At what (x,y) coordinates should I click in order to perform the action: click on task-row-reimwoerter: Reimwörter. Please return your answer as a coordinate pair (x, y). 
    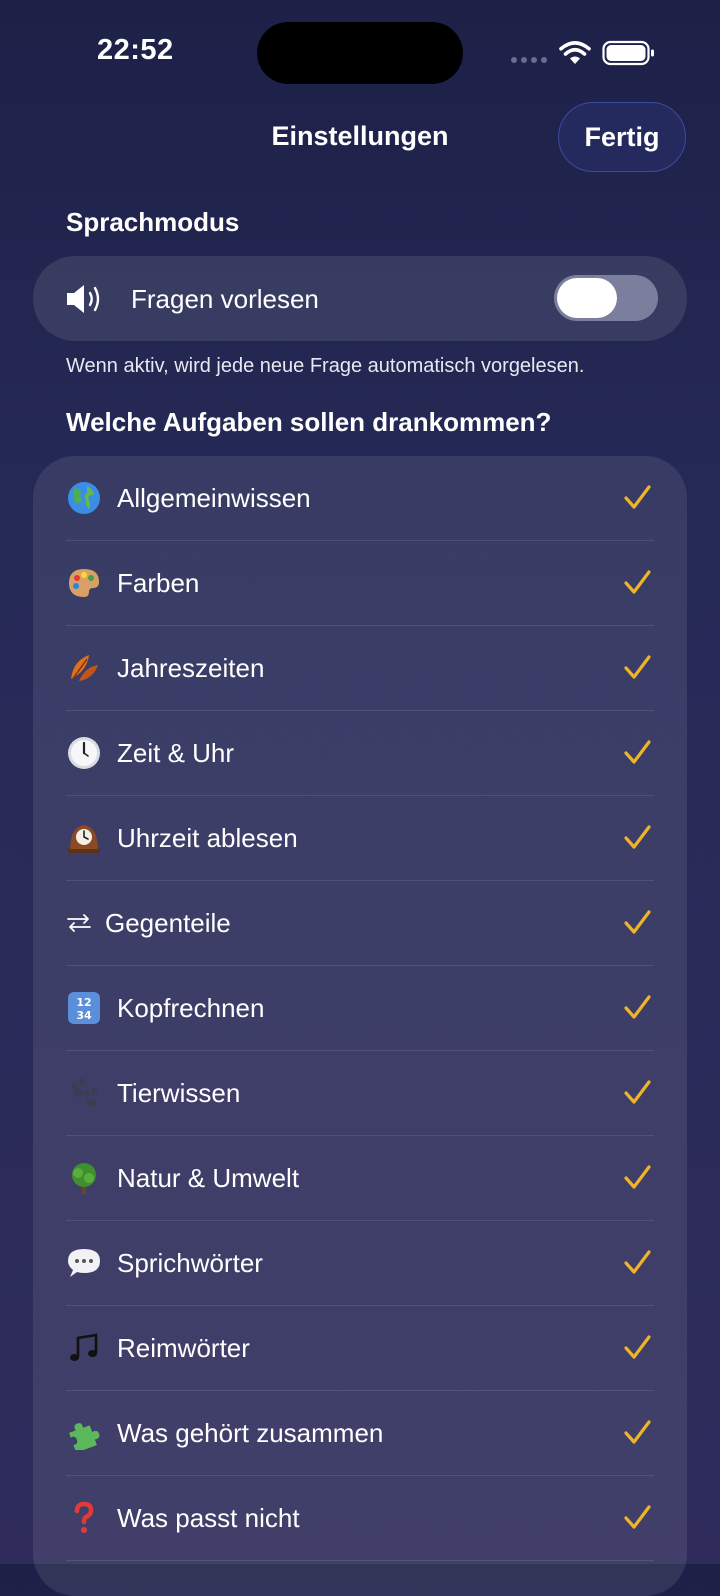
    Looking at the image, I should click on (360, 1348).